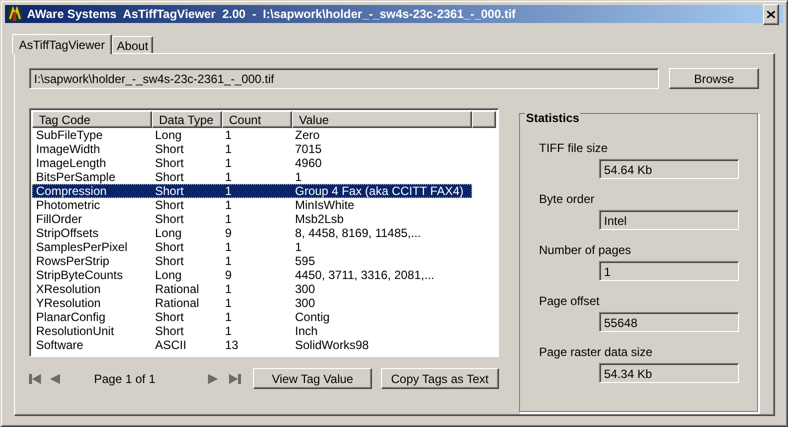  What do you see at coordinates (332, 345) in the screenshot?
I see `table-cell-text: SolidWorks98` at bounding box center [332, 345].